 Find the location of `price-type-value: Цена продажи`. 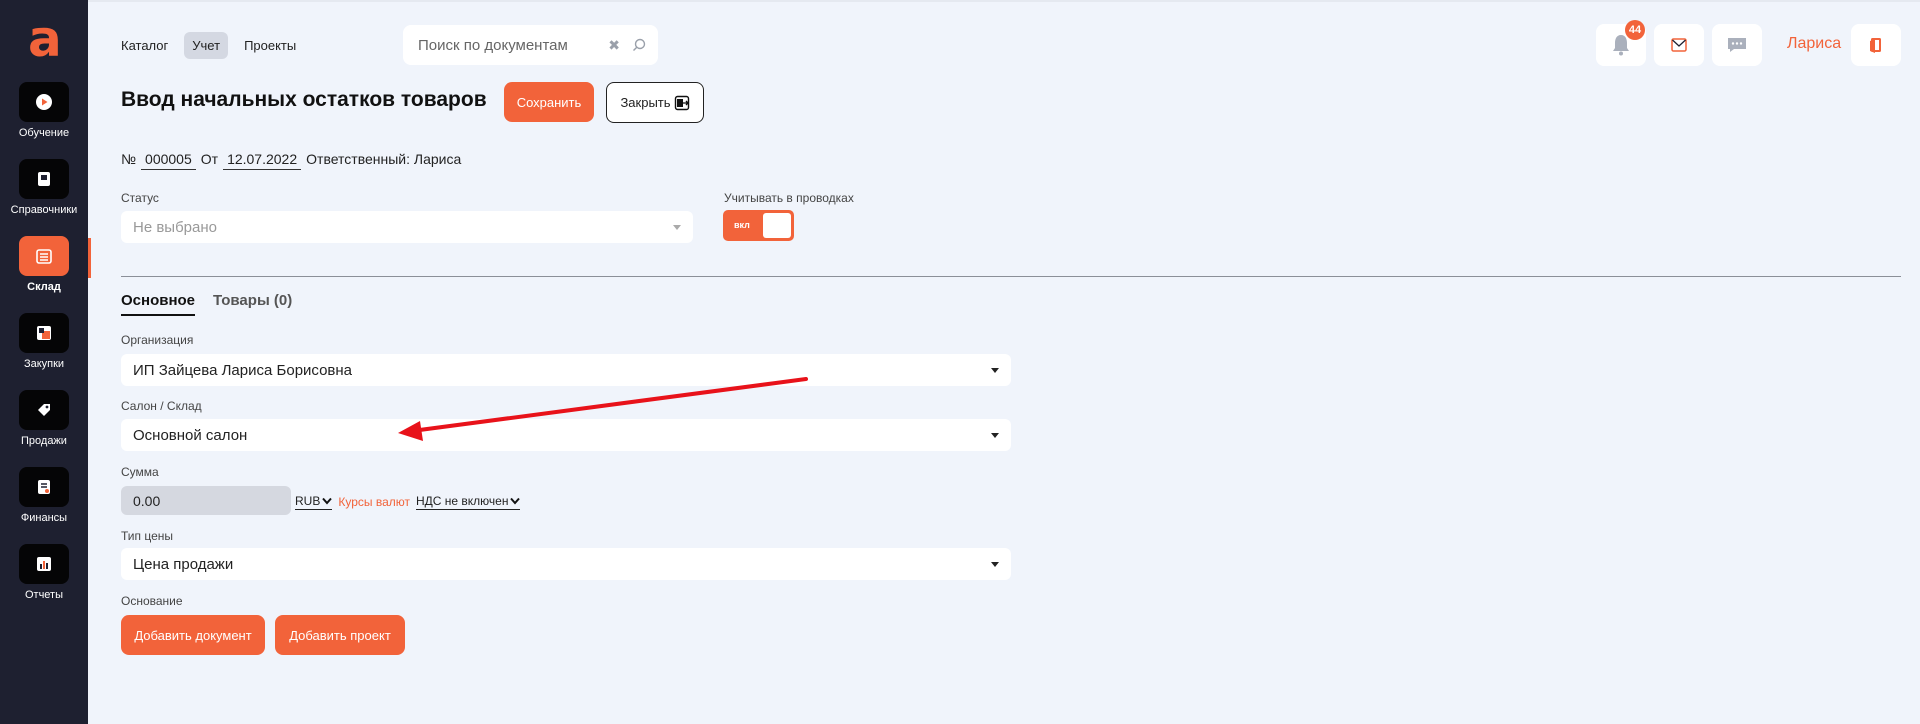

price-type-value: Цена продажи is located at coordinates (183, 564).